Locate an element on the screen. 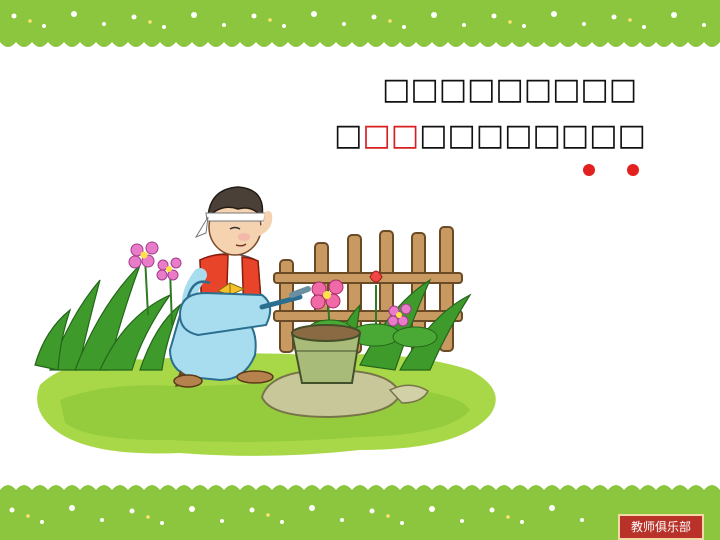 The image size is (720, 540). teacher-club-logo: 教师俱乐部 is located at coordinates (661, 527).